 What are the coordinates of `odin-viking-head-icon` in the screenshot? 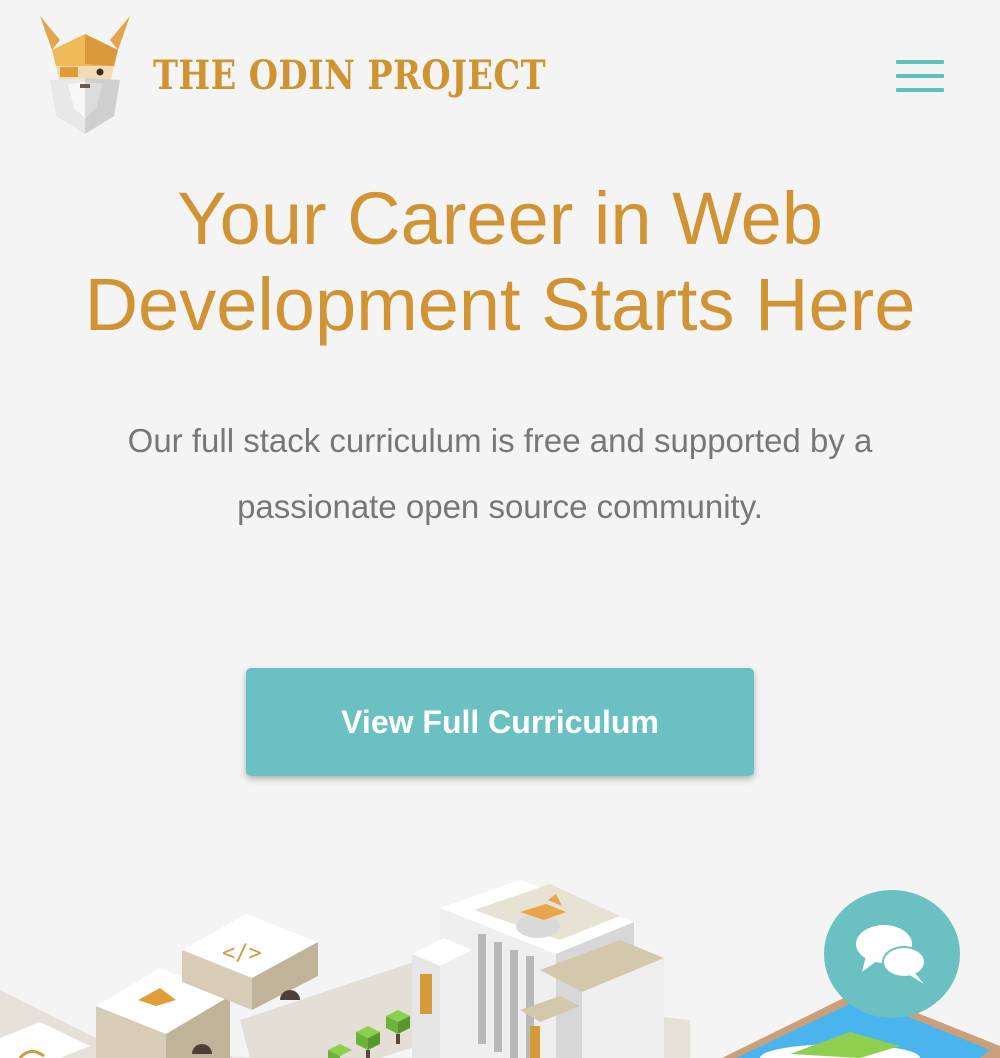 It's located at (85, 75).